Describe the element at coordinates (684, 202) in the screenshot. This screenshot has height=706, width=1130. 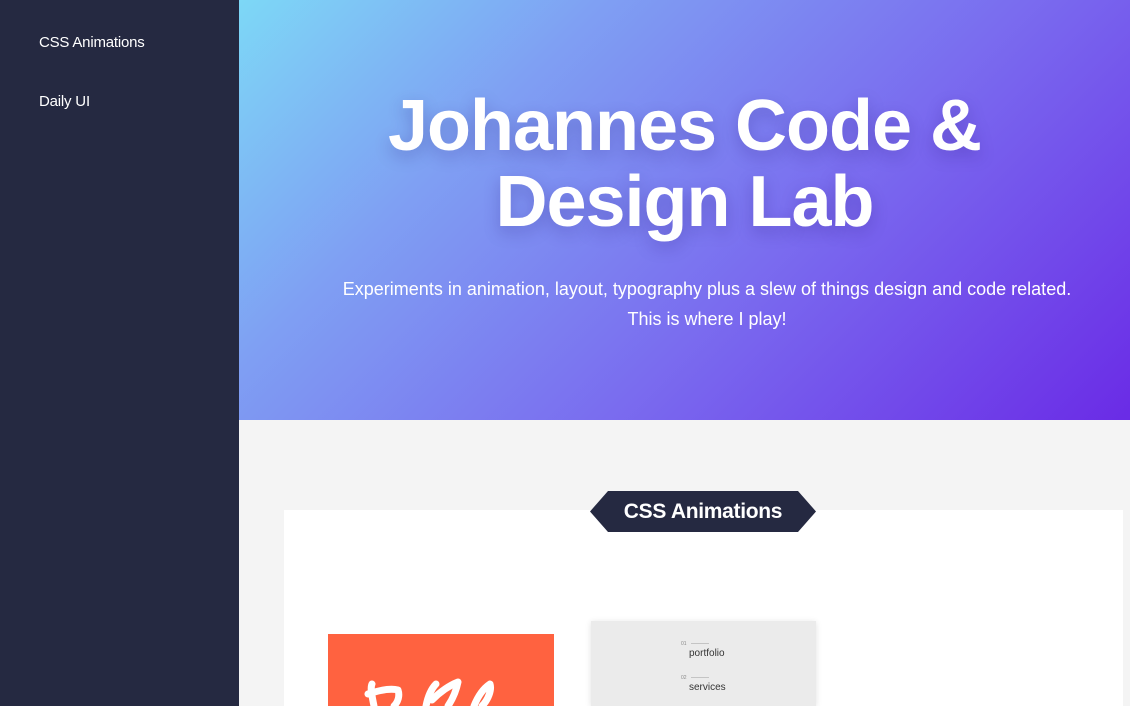
I see `page-title-line-2: Design Lab` at that location.